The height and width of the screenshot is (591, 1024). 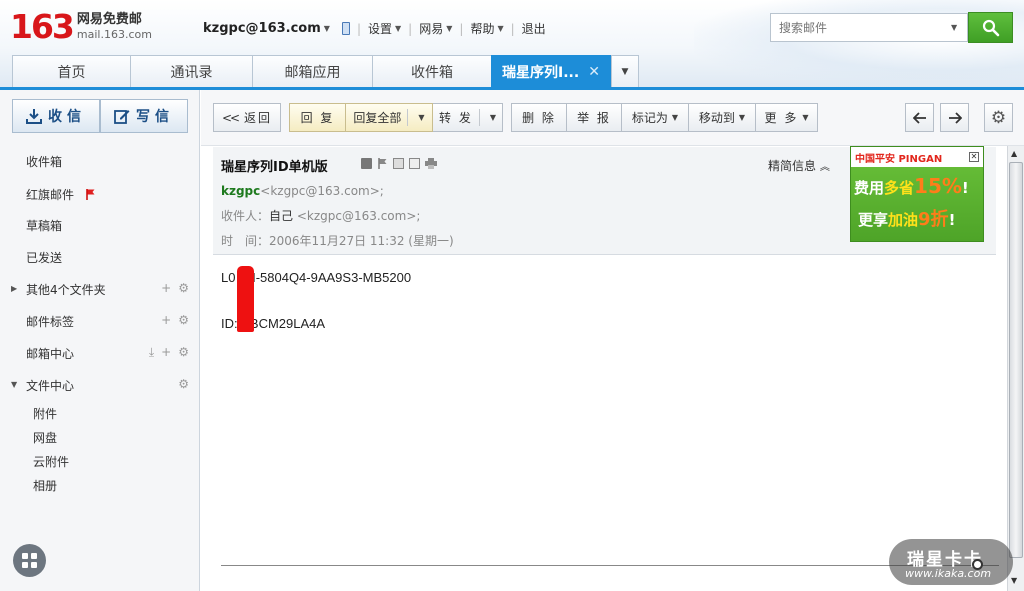 I want to click on compose-label: 写信, so click(x=155, y=117).